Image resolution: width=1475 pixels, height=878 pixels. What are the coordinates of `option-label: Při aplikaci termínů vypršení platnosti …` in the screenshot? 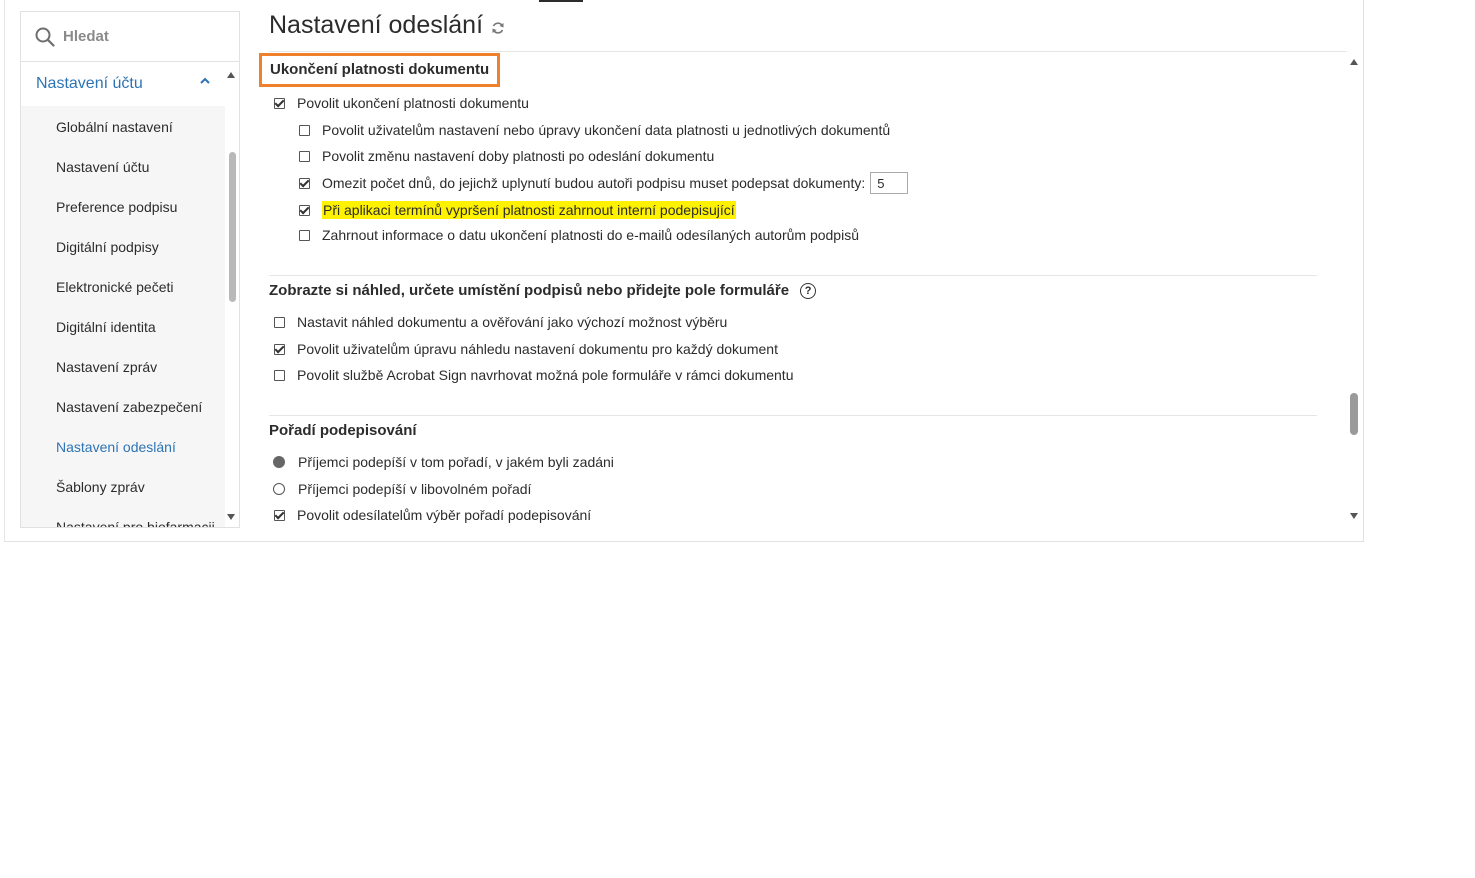 It's located at (529, 210).